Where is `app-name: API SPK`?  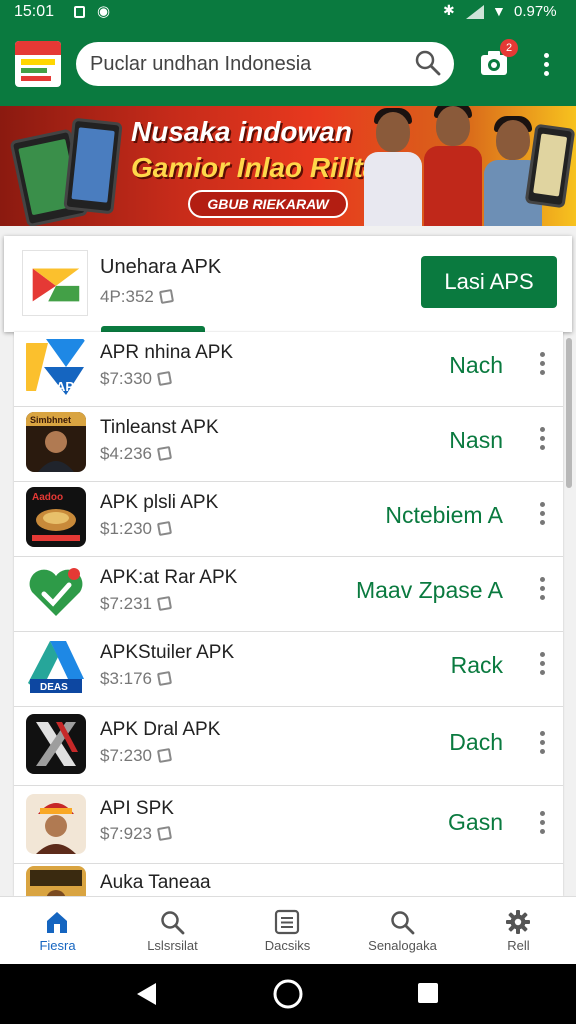 app-name: API SPK is located at coordinates (137, 808).